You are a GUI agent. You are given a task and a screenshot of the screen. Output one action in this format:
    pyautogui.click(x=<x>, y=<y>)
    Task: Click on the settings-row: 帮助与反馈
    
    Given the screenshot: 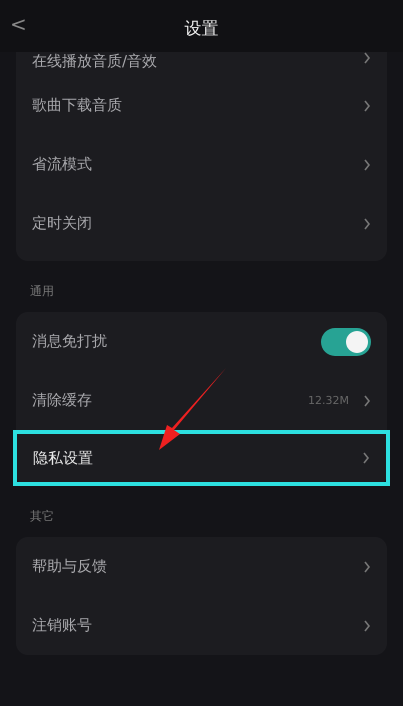 What is the action you would take?
    pyautogui.click(x=201, y=566)
    